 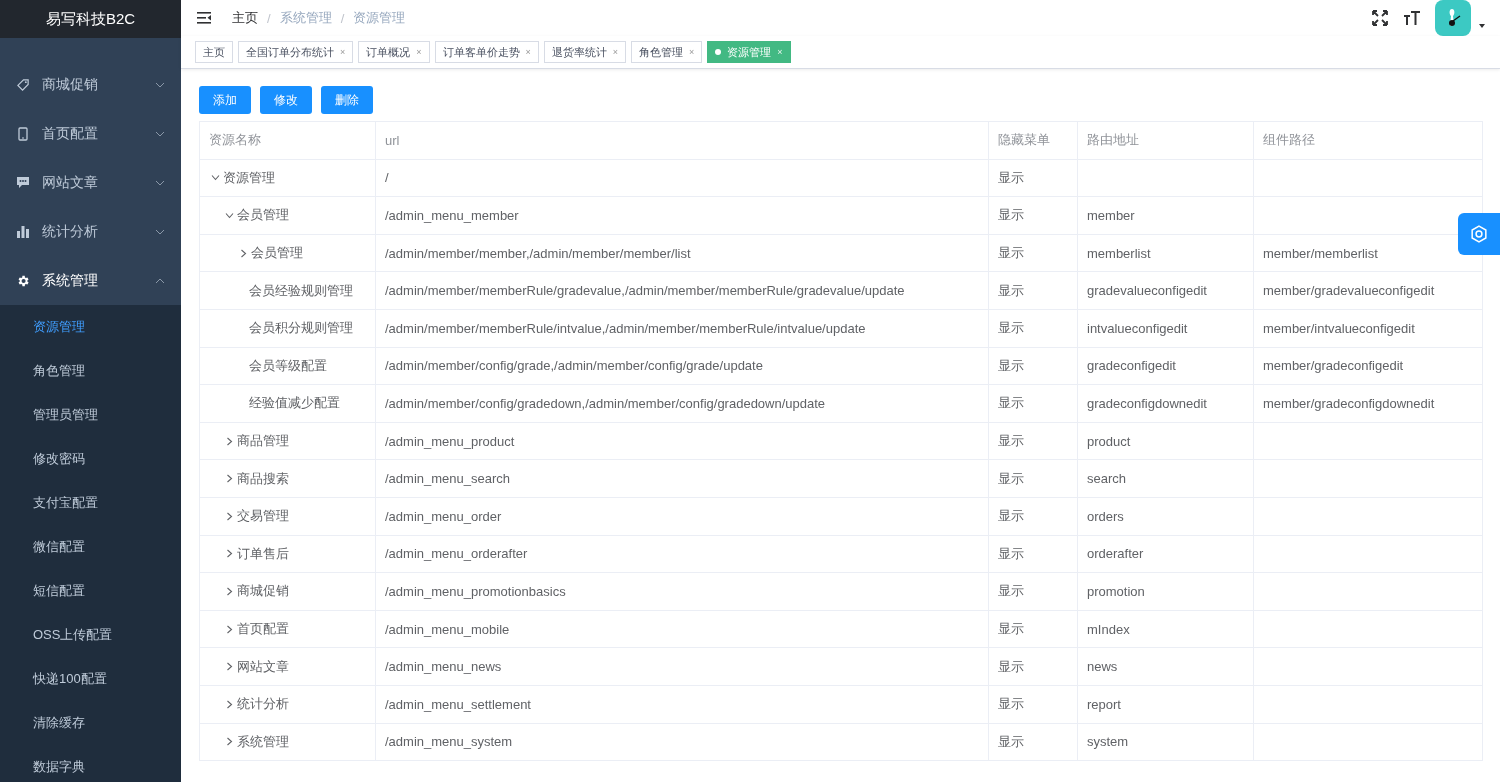 I want to click on table-cell: 会员管理, so click(x=277, y=253).